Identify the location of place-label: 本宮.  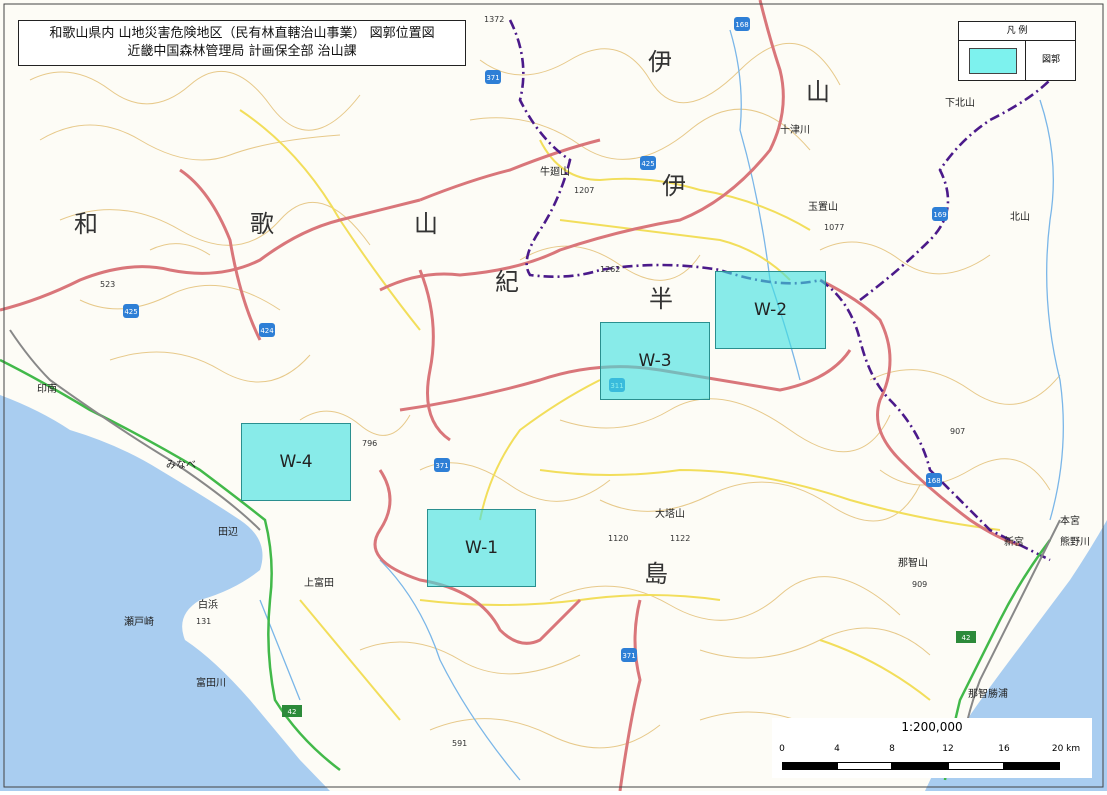
(1070, 520).